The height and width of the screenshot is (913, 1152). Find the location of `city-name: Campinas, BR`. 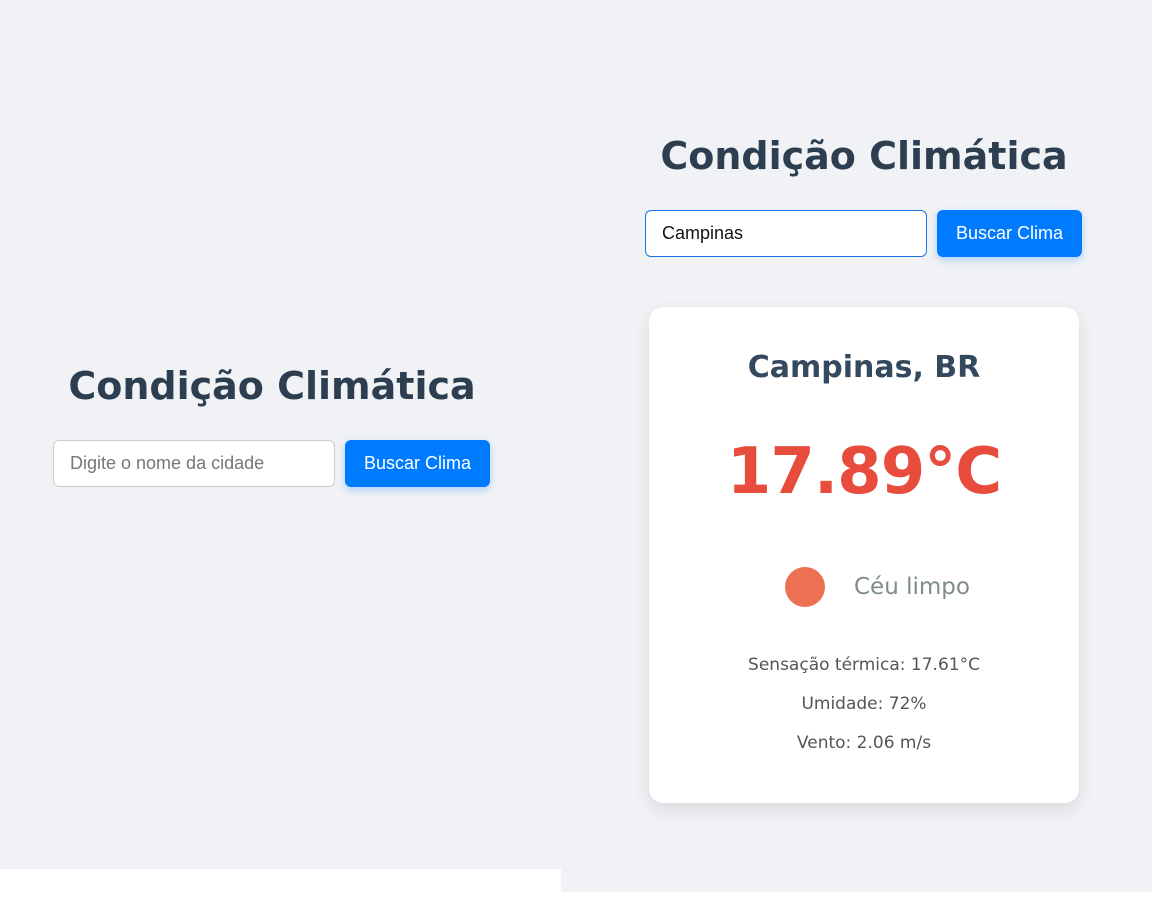

city-name: Campinas, BR is located at coordinates (864, 367).